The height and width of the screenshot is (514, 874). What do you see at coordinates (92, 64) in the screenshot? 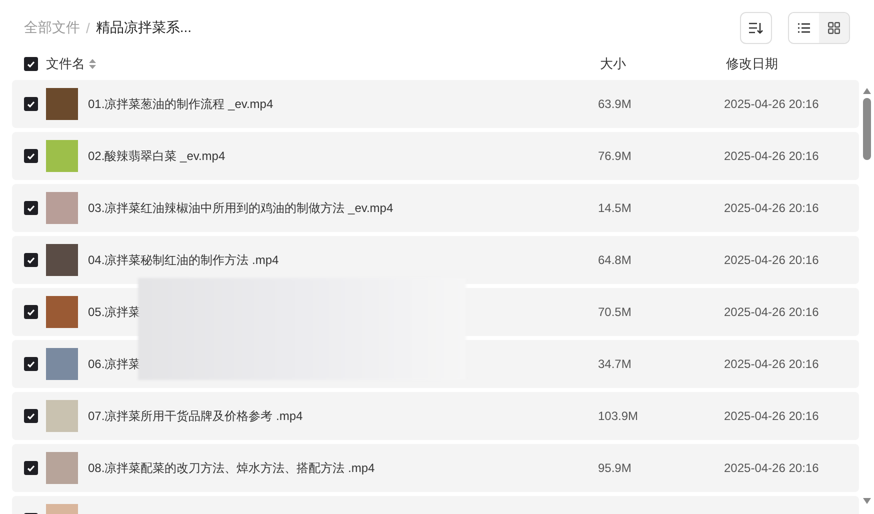
I see `sort-arrows-icon` at bounding box center [92, 64].